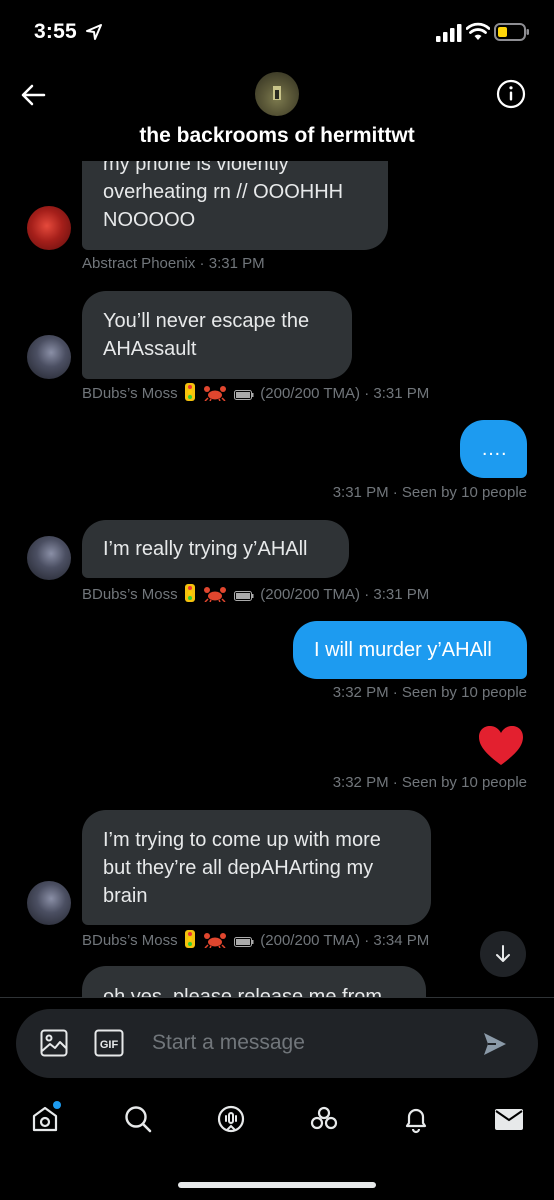 This screenshot has width=554, height=1200. I want to click on conversation-header: the backrooms of hermittwt, so click(277, 113).